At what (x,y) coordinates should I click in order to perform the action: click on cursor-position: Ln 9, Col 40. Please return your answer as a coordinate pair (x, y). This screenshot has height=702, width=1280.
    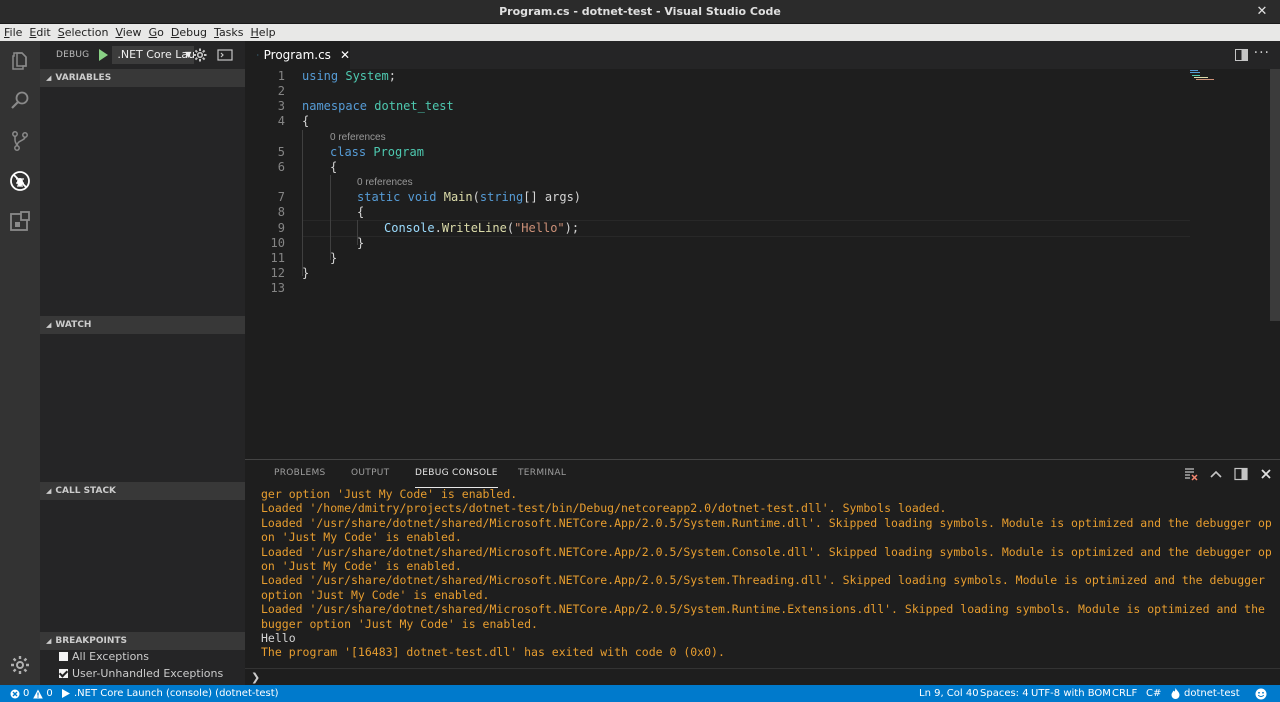
    Looking at the image, I should click on (949, 693).